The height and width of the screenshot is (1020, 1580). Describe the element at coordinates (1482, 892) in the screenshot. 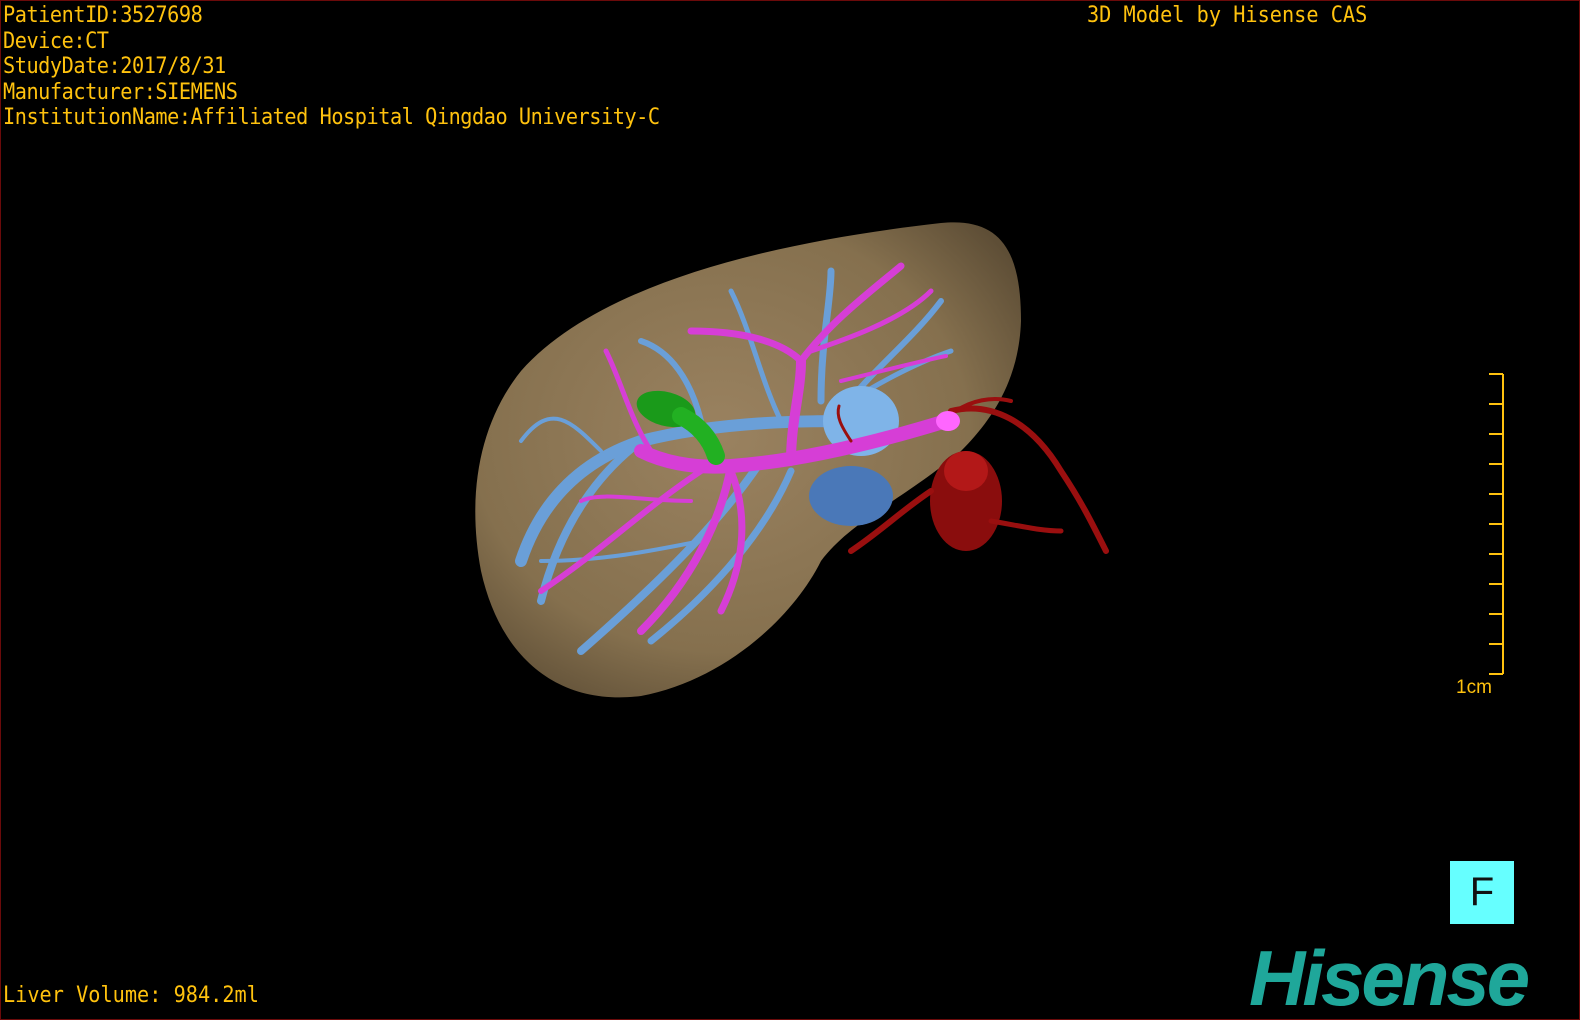

I see `orientation-marker: F` at that location.